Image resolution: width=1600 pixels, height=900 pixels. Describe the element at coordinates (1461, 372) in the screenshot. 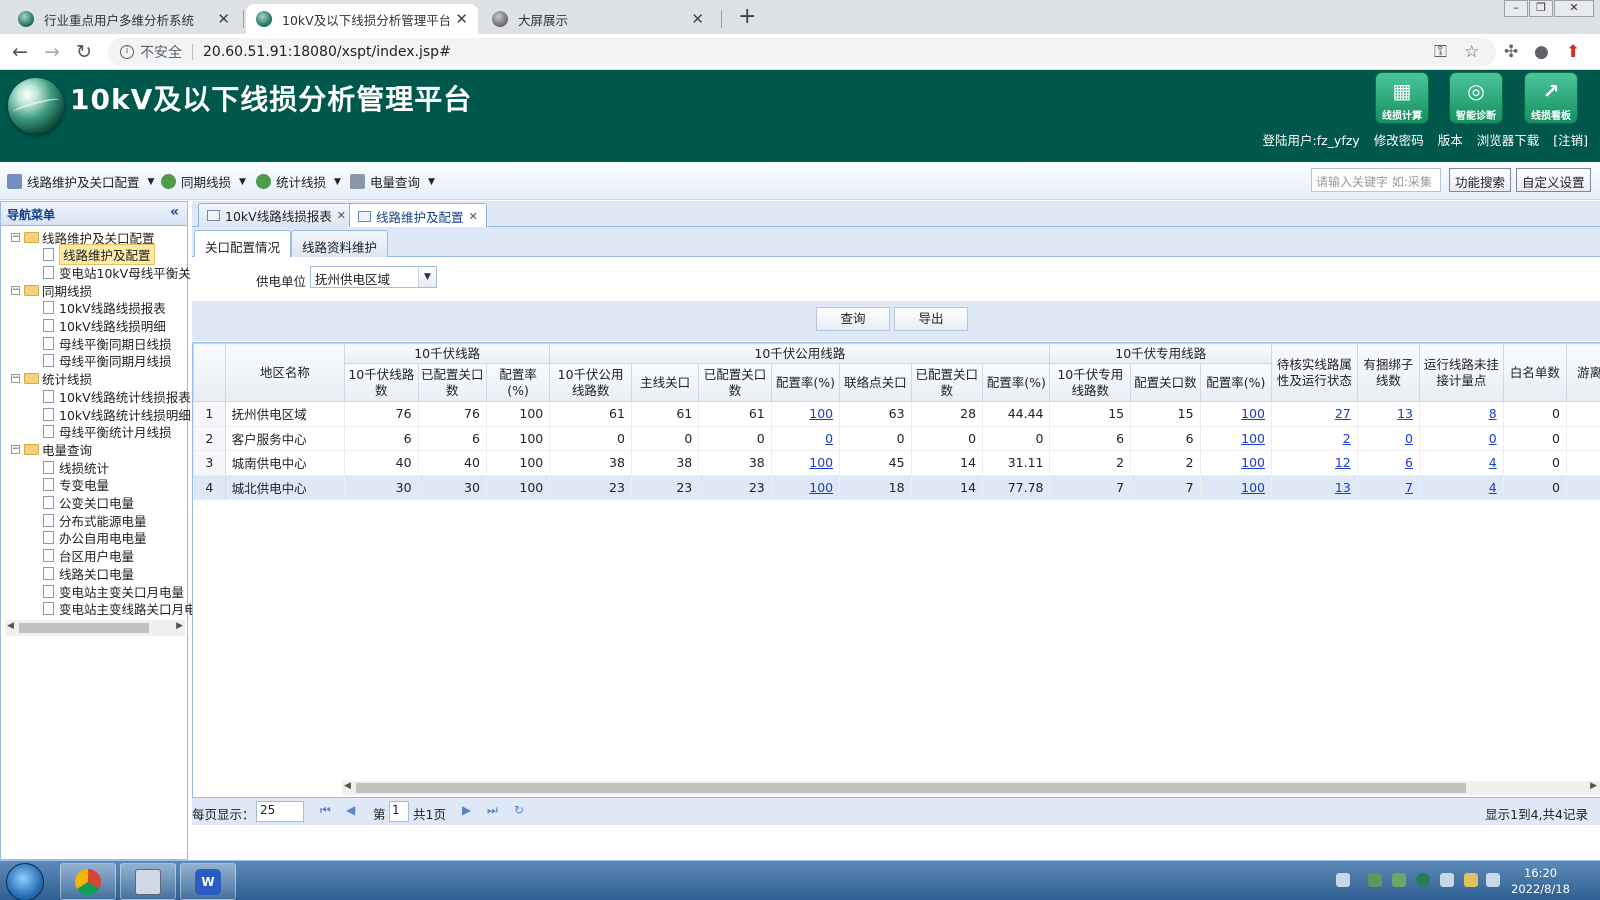

I see `unmetered-header: 运行线路未挂接计量点` at that location.